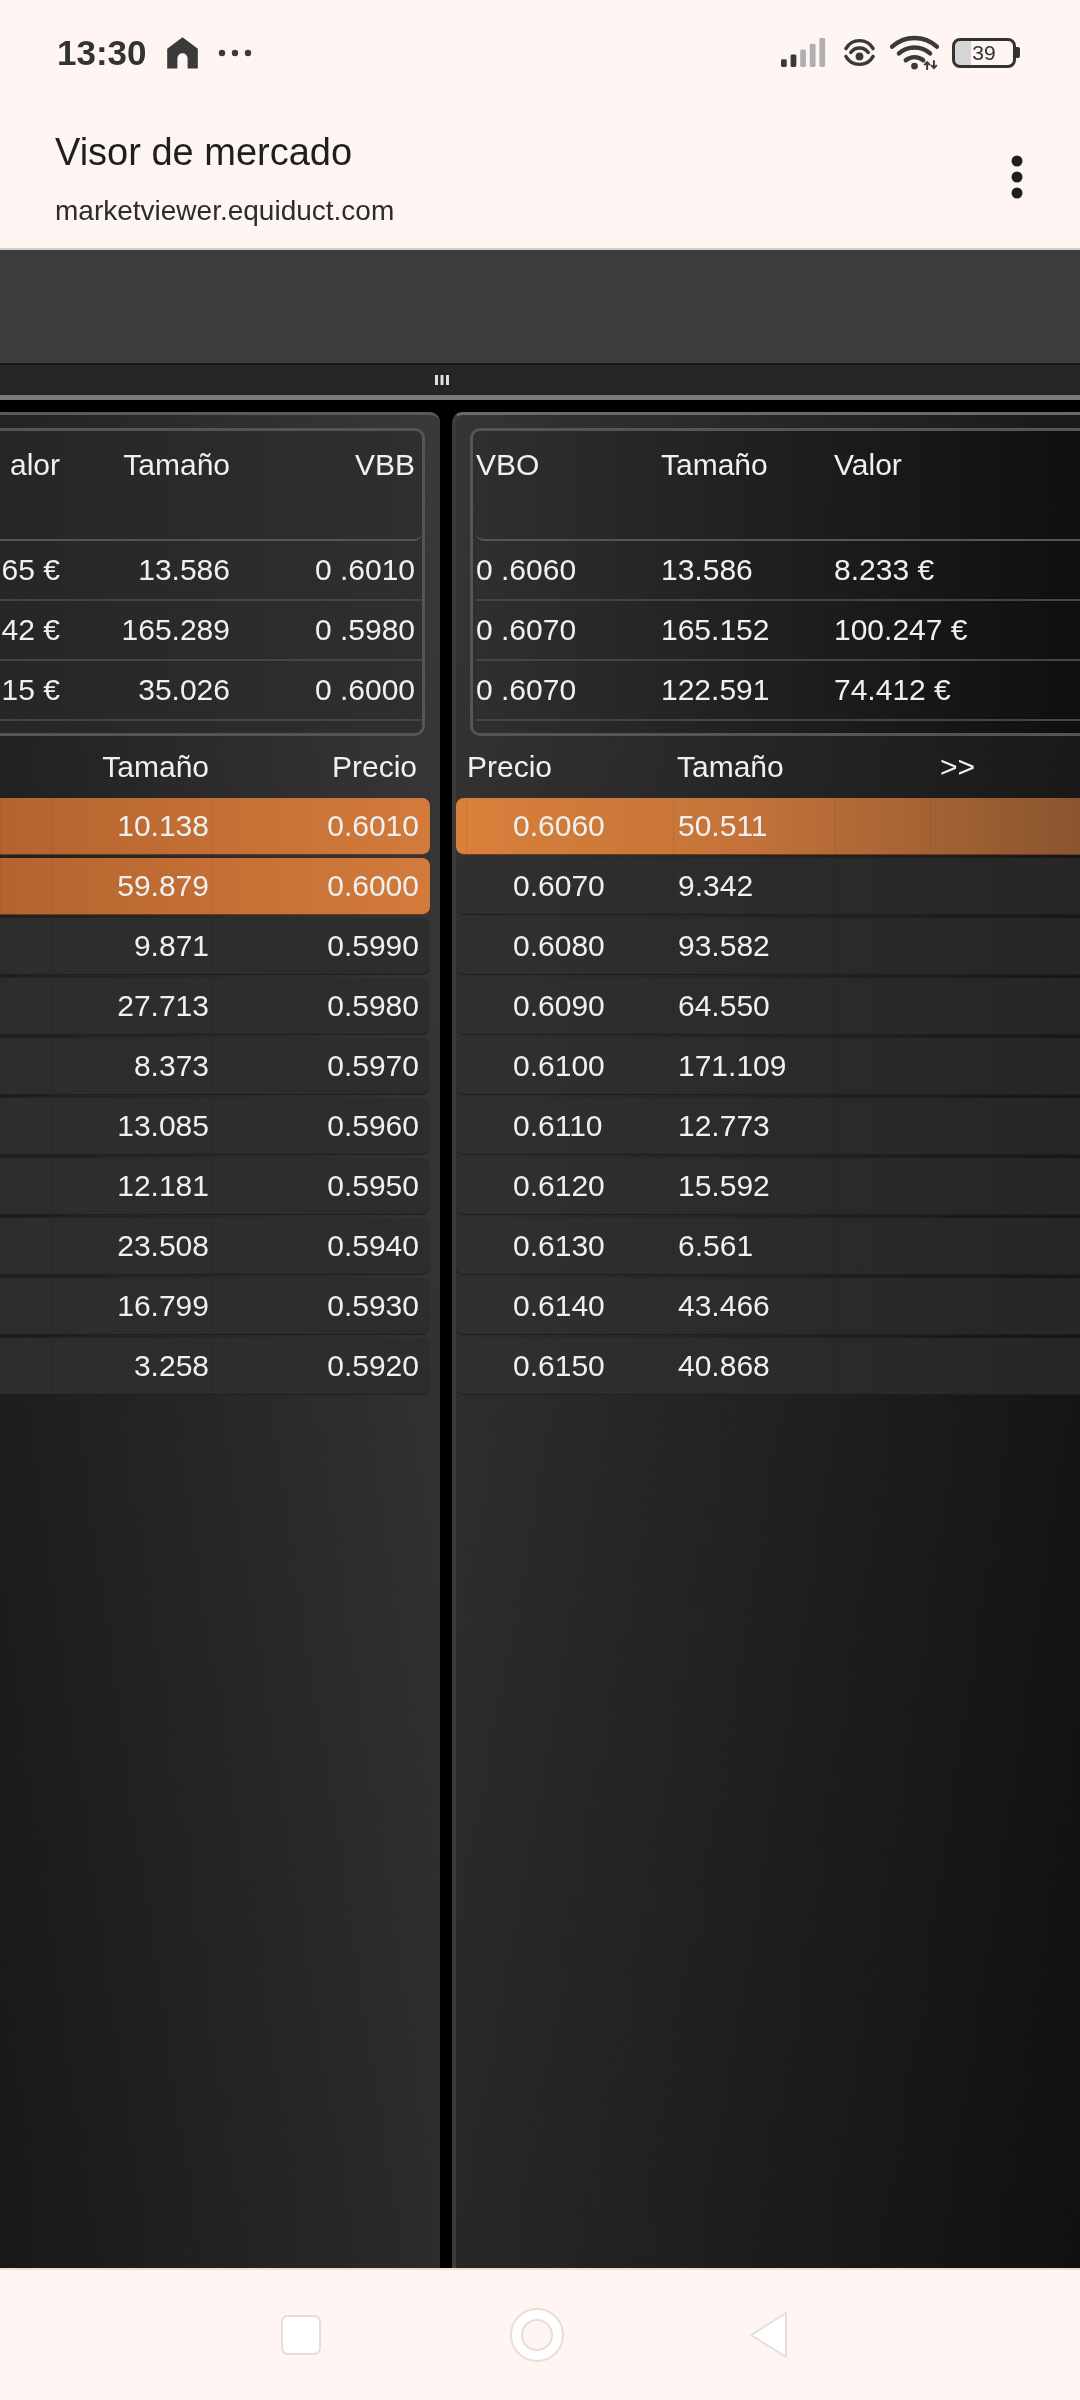 The image size is (1080, 2400). Describe the element at coordinates (986, 52) in the screenshot. I see `battery-indicator: 39` at that location.